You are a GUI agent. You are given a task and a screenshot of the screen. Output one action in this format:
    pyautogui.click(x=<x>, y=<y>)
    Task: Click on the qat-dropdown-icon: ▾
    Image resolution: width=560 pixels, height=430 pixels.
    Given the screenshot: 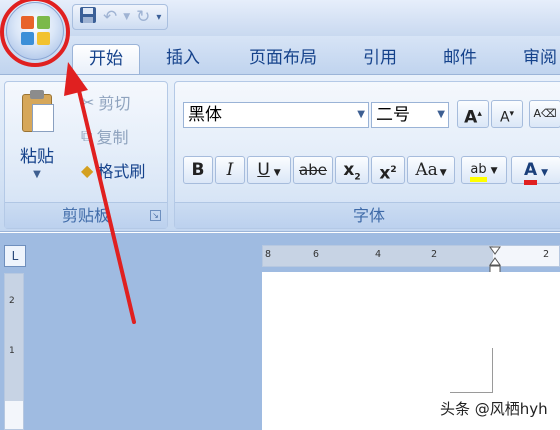 What is the action you would take?
    pyautogui.click(x=158, y=17)
    